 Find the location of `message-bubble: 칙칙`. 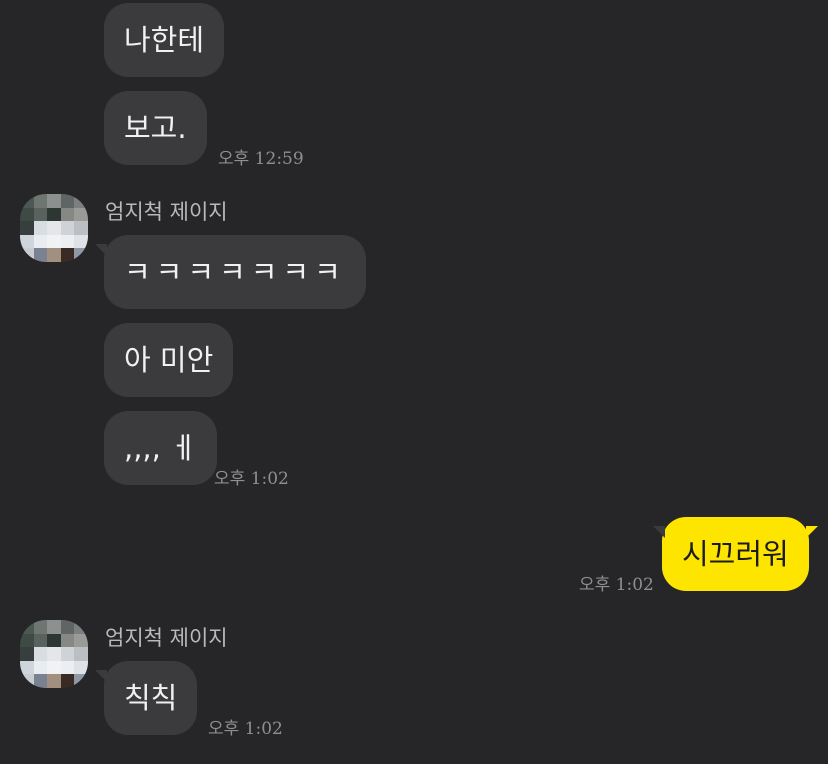

message-bubble: 칙칙 is located at coordinates (146, 698).